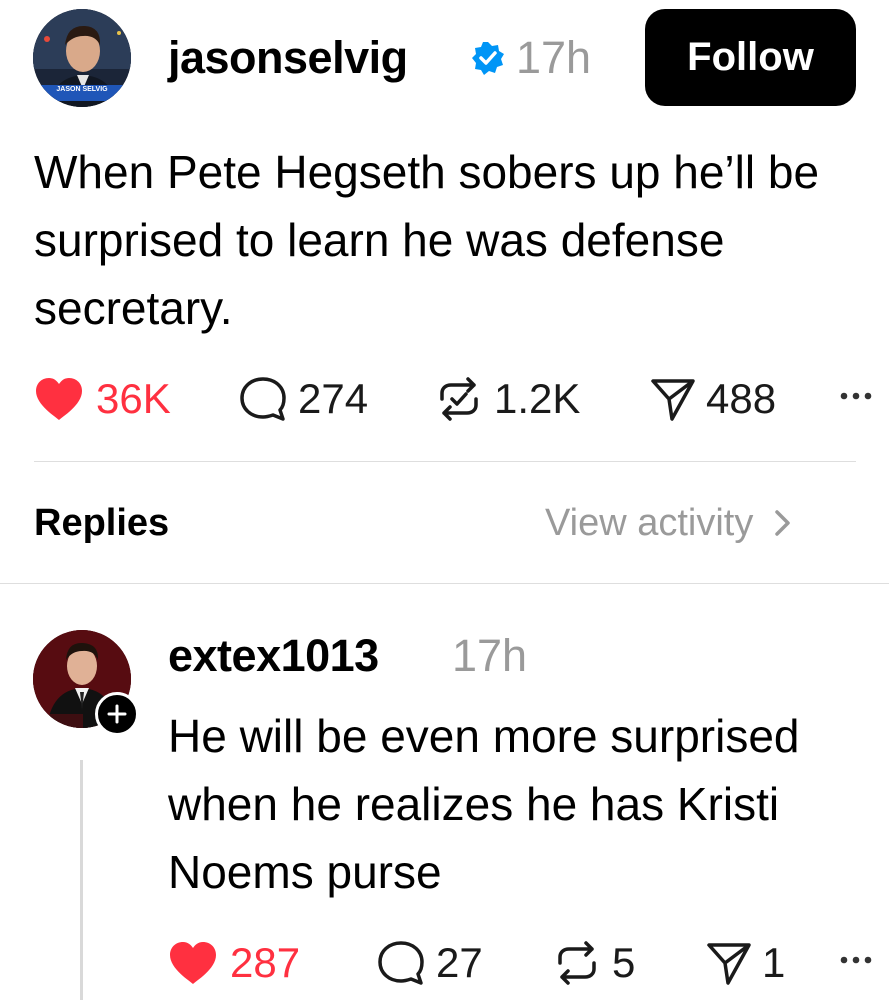 This screenshot has height=1000, width=889. What do you see at coordinates (459, 962) in the screenshot?
I see `reply-comment-count: 27` at bounding box center [459, 962].